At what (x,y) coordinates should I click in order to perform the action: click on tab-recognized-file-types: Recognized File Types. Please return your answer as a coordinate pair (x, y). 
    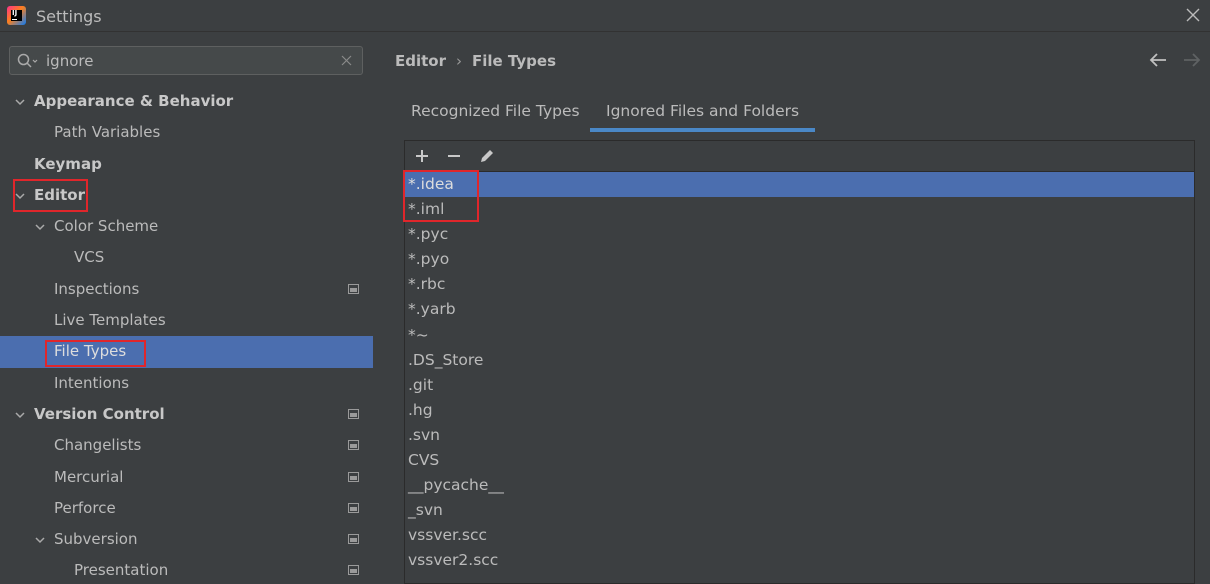
    Looking at the image, I should click on (495, 113).